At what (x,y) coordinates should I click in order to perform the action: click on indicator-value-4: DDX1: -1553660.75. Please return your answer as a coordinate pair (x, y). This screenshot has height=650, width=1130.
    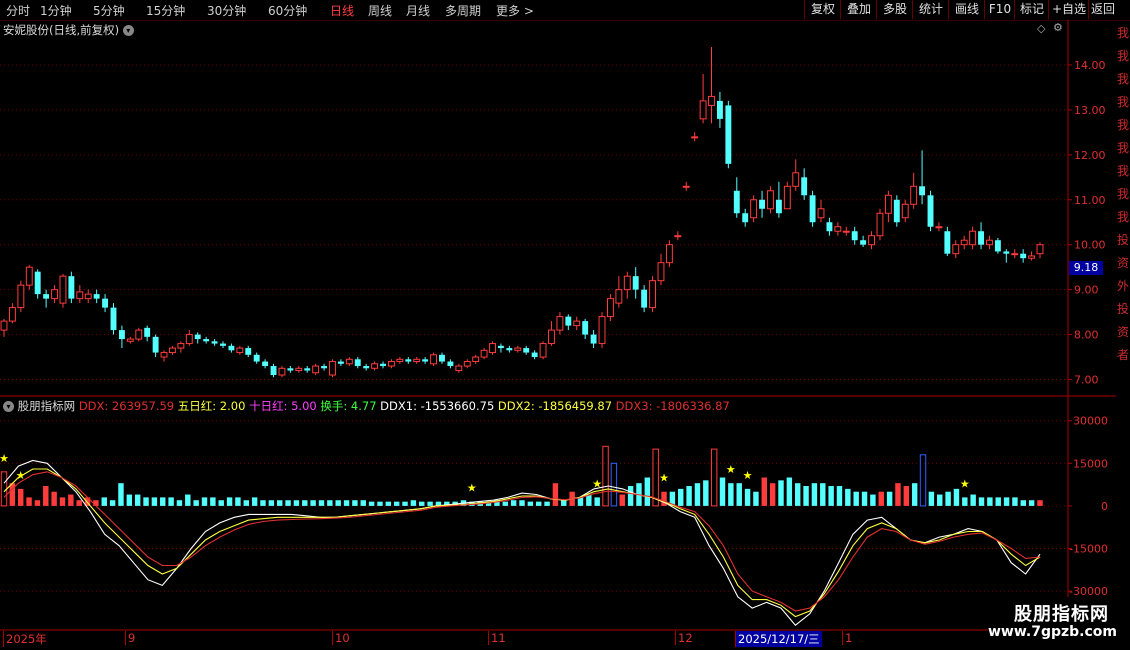
    Looking at the image, I should click on (435, 406).